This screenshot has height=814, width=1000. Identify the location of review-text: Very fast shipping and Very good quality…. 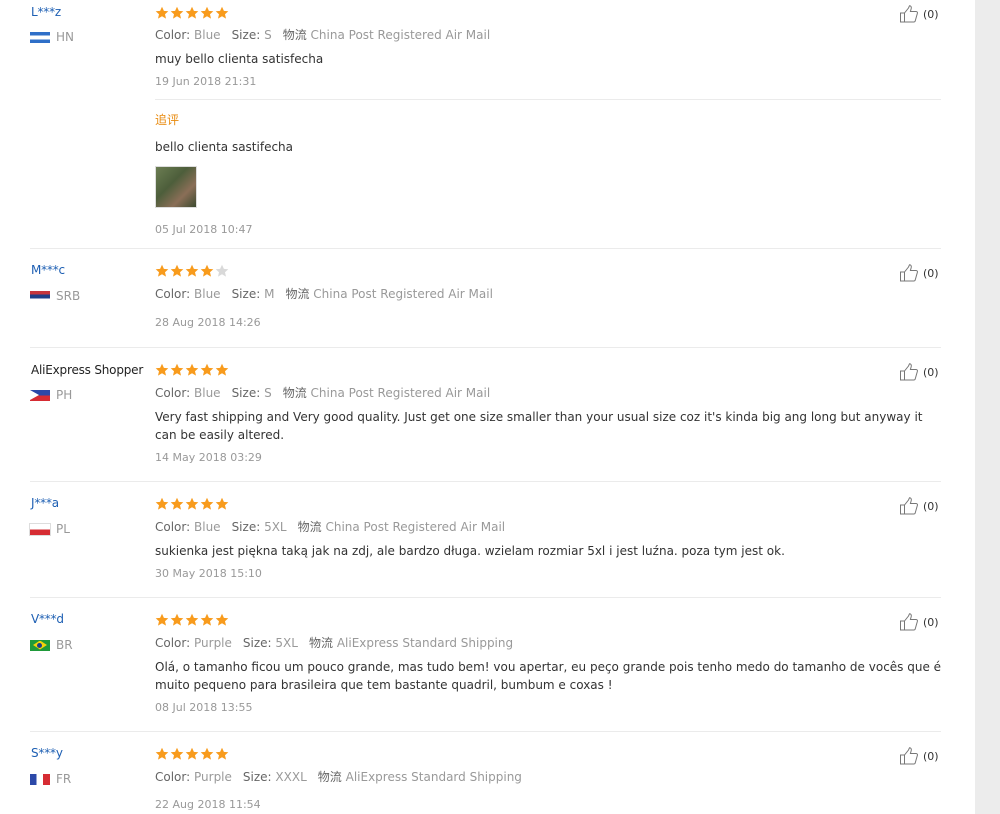
(539, 426).